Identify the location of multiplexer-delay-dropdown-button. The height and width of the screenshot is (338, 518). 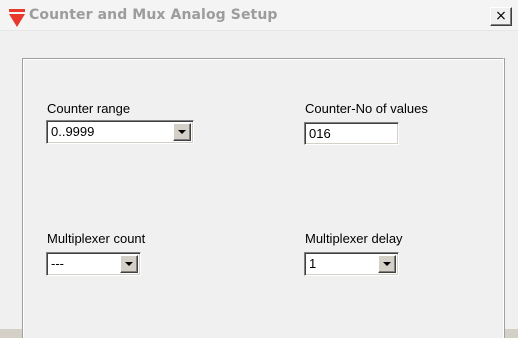
(387, 264).